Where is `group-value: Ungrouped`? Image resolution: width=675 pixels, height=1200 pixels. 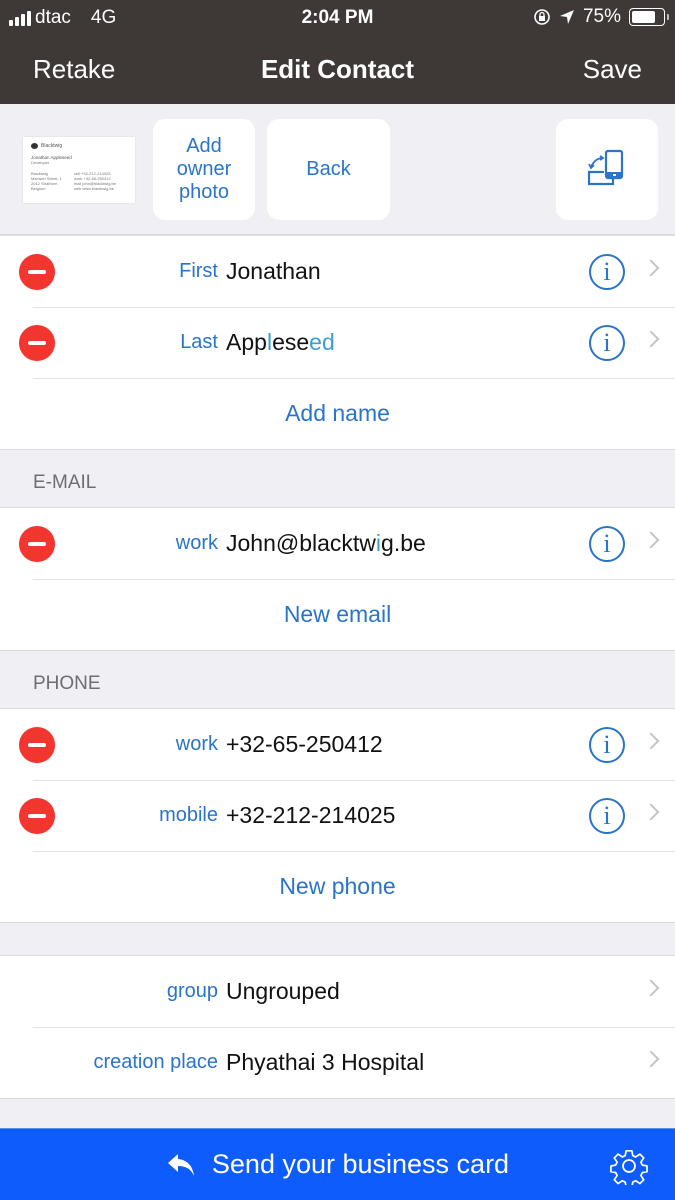
group-value: Ungrouped is located at coordinates (283, 991).